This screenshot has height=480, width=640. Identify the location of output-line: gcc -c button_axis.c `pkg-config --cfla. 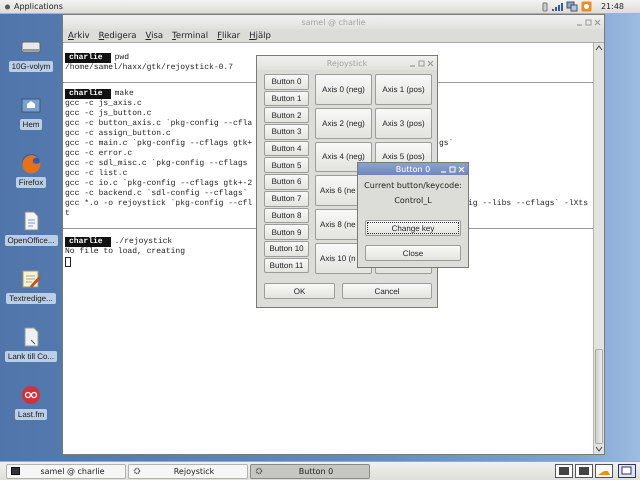
(158, 124).